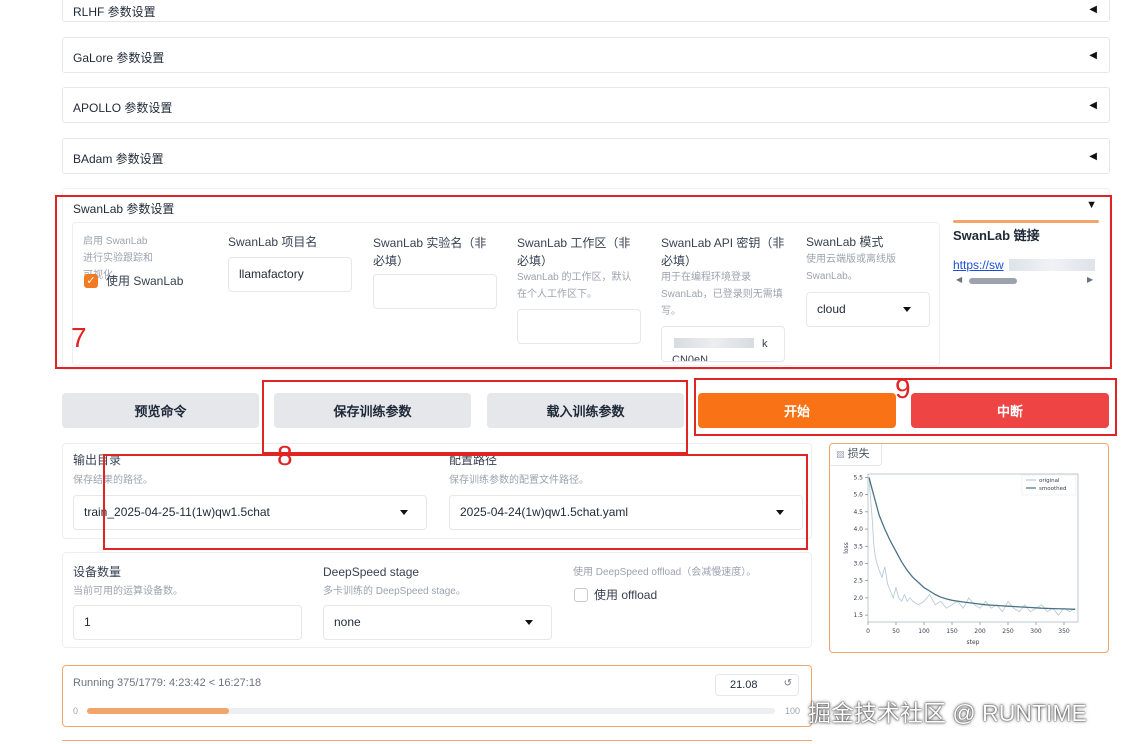  What do you see at coordinates (858, 581) in the screenshot?
I see `y-tick-label: 2.5` at bounding box center [858, 581].